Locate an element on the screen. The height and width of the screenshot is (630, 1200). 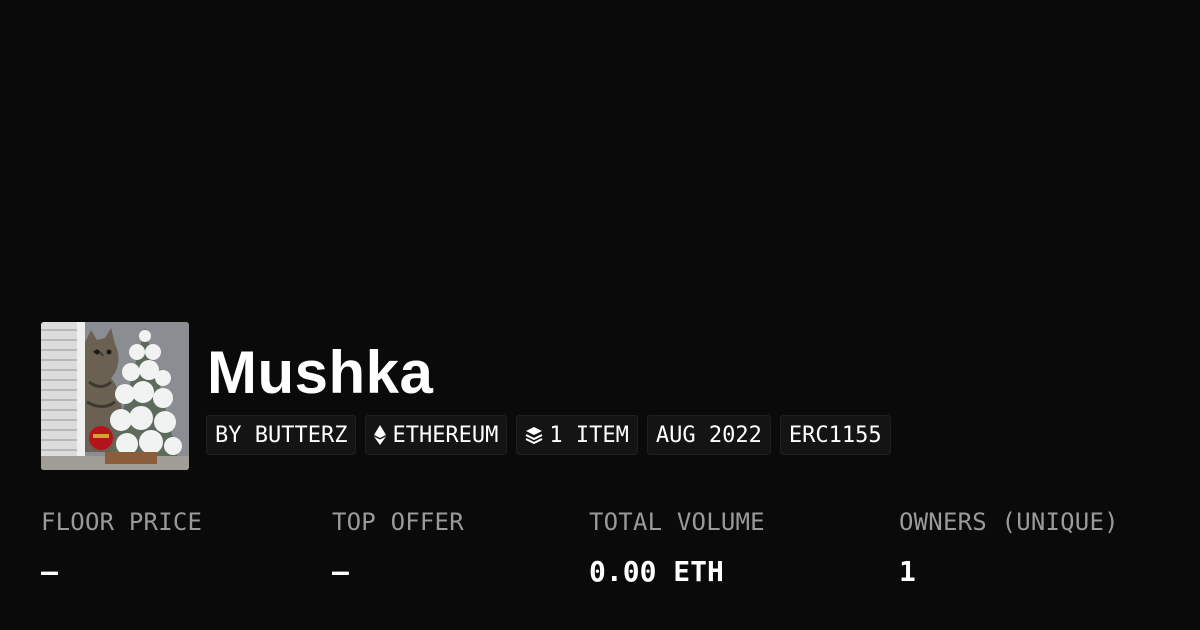
layers-icon is located at coordinates (534, 435).